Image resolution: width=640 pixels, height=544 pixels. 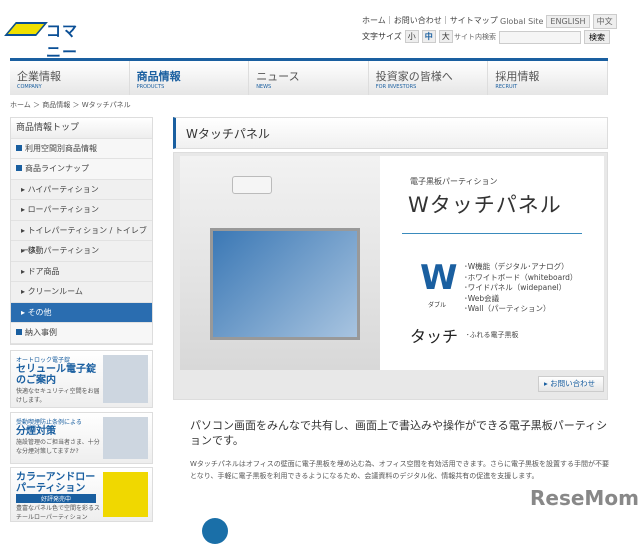 What do you see at coordinates (81, 312) in the screenshot?
I see `sidebar-subitem-selected: ▸ その他` at bounding box center [81, 312].